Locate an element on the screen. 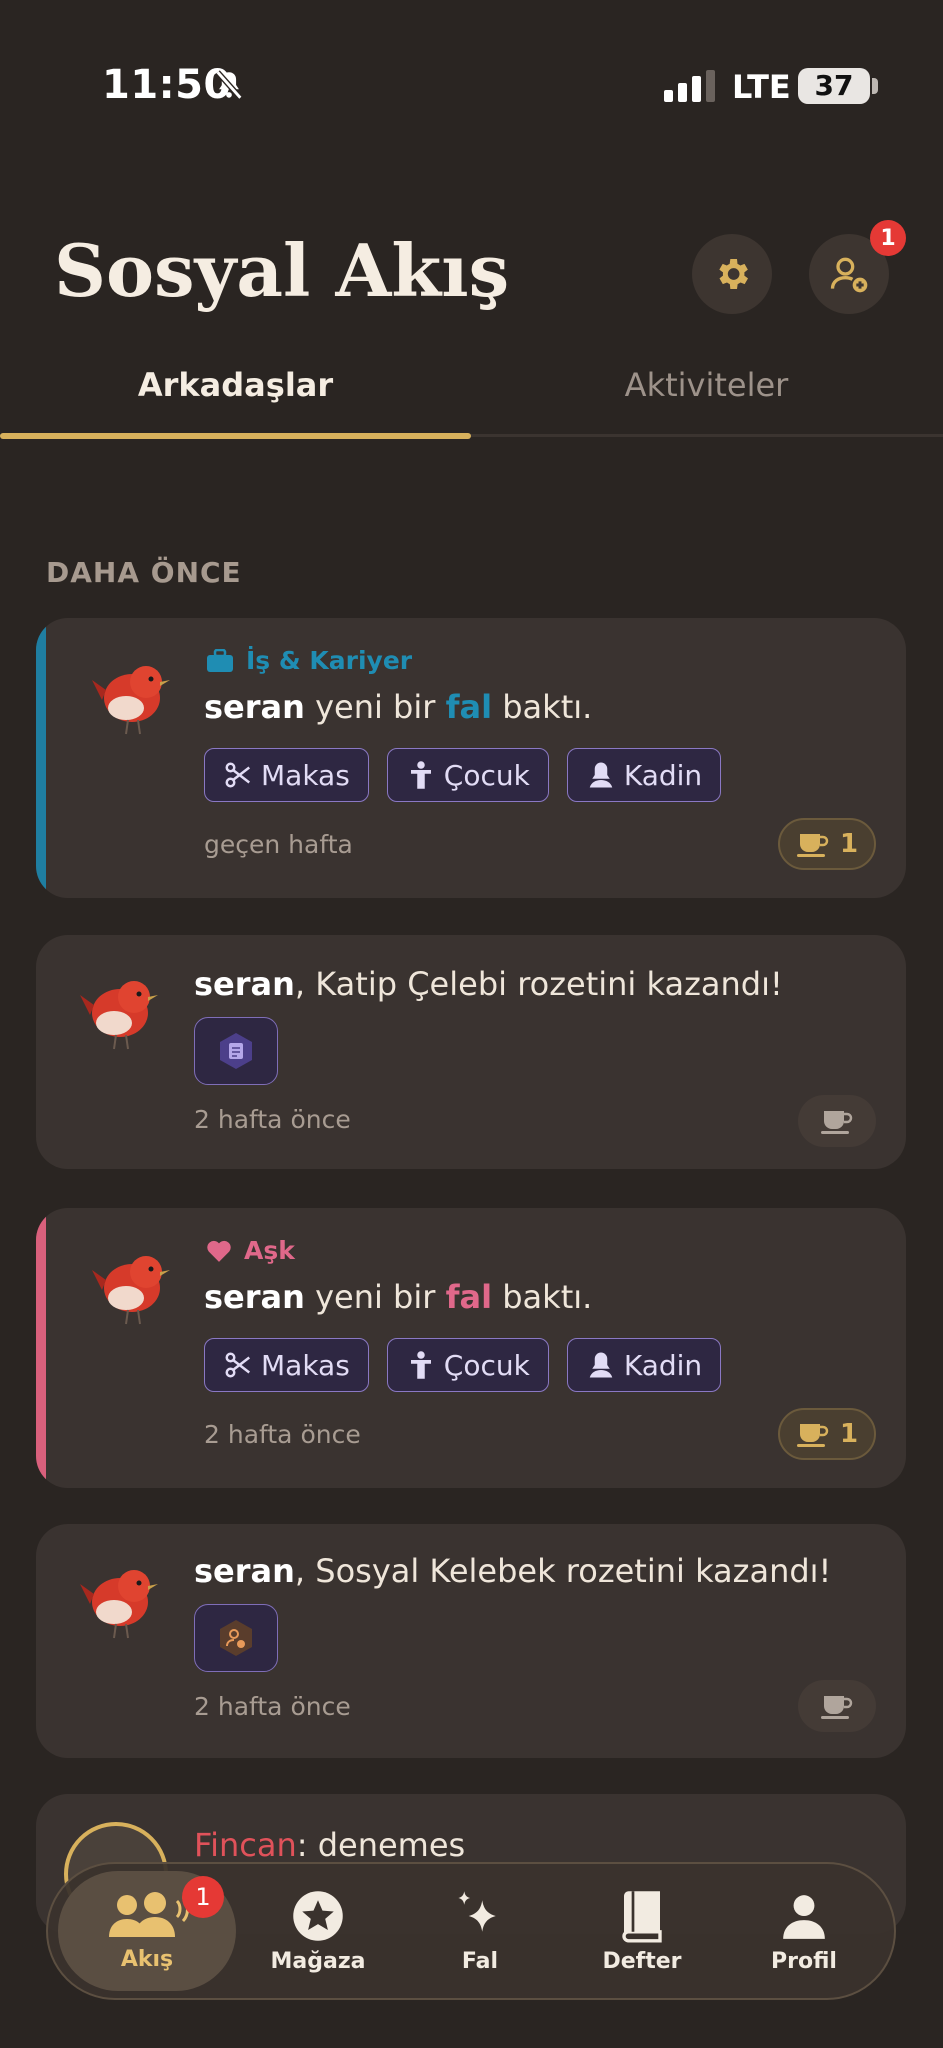  tab-activities: Aktiviteler is located at coordinates (706, 385).